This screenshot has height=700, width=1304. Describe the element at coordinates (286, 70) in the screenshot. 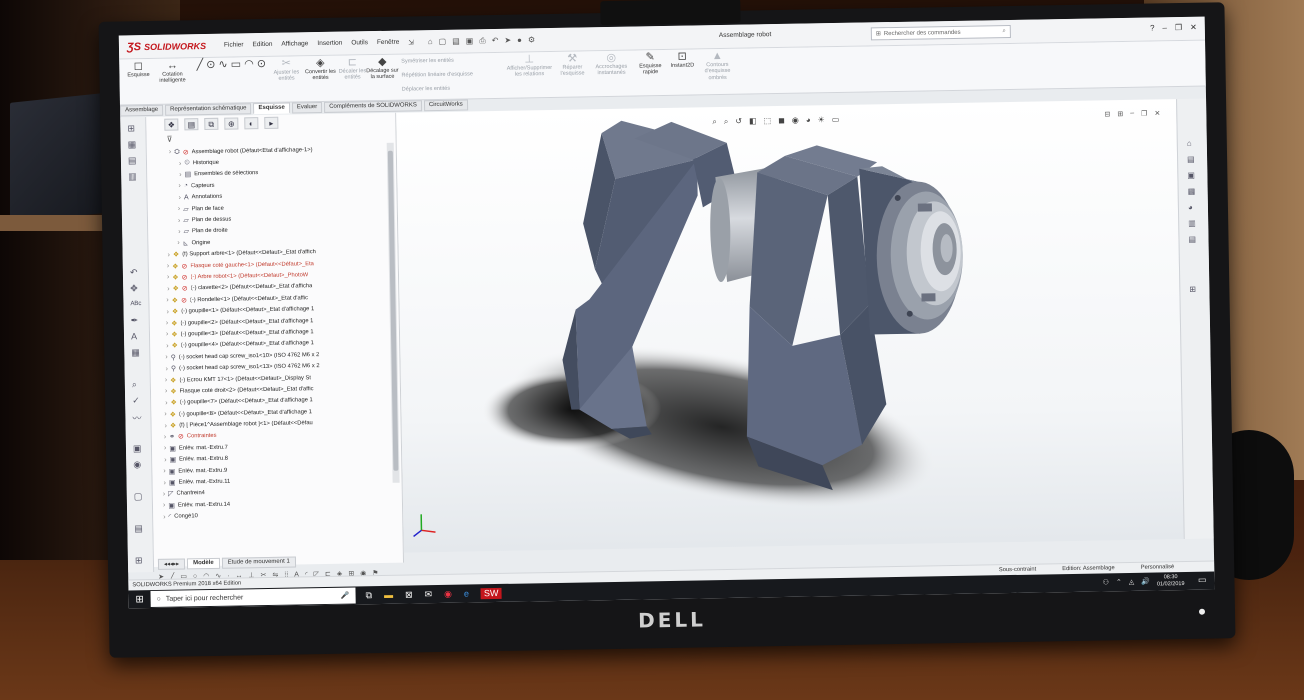

I see `ribbon-ajuster: ✂ Ajuster les entités` at that location.